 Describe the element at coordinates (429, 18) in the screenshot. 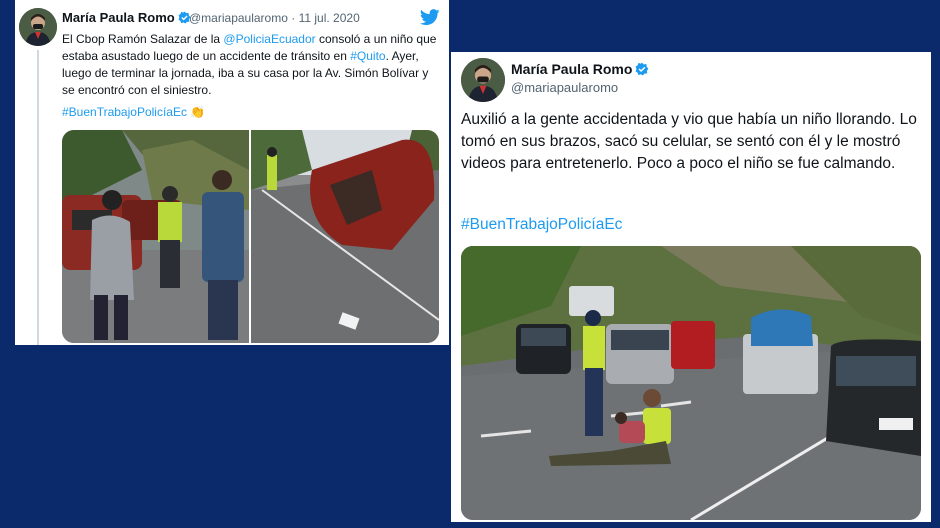

I see `twitter-bird-icon` at that location.